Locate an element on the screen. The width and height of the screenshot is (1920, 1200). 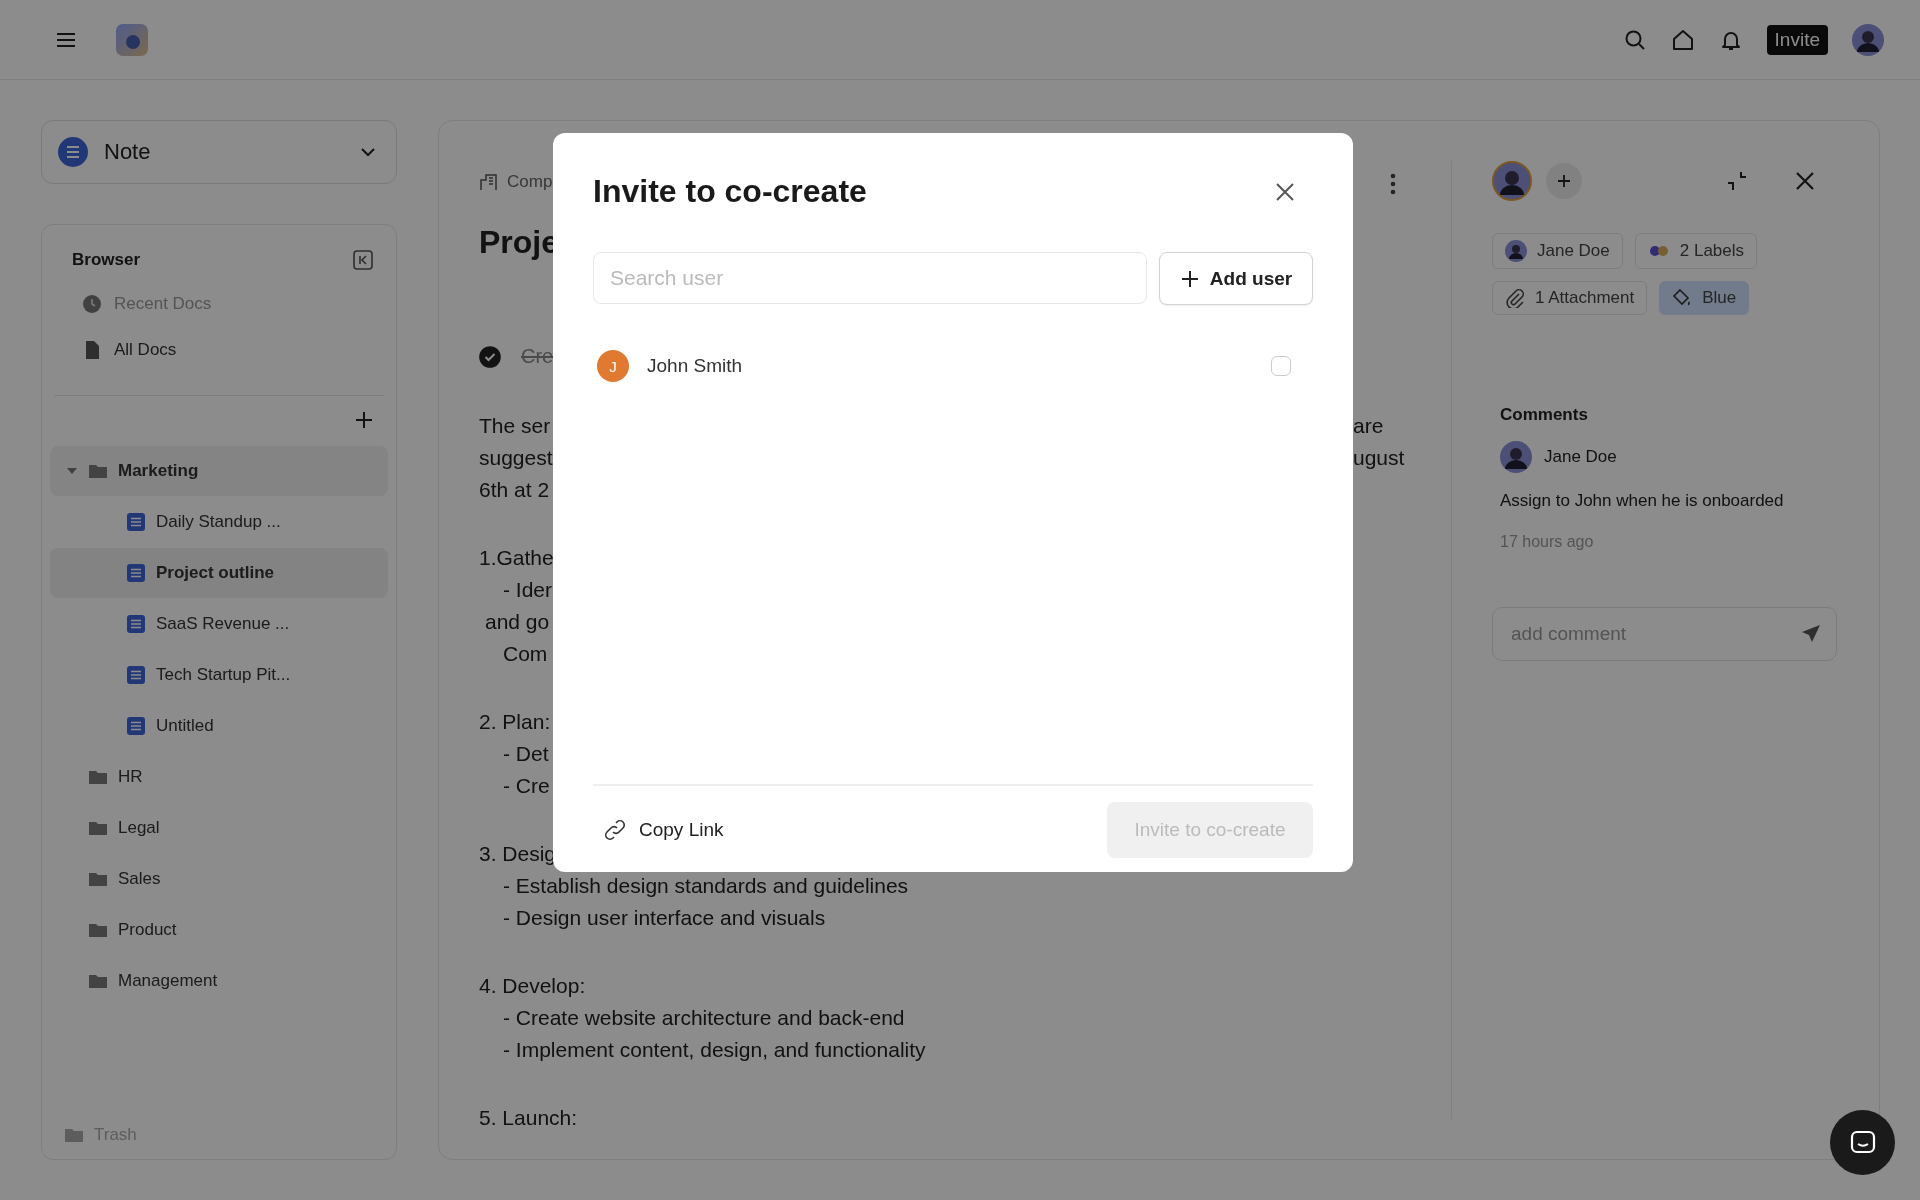
document-line: - Create website architecture and back-end is located at coordinates (704, 1018).